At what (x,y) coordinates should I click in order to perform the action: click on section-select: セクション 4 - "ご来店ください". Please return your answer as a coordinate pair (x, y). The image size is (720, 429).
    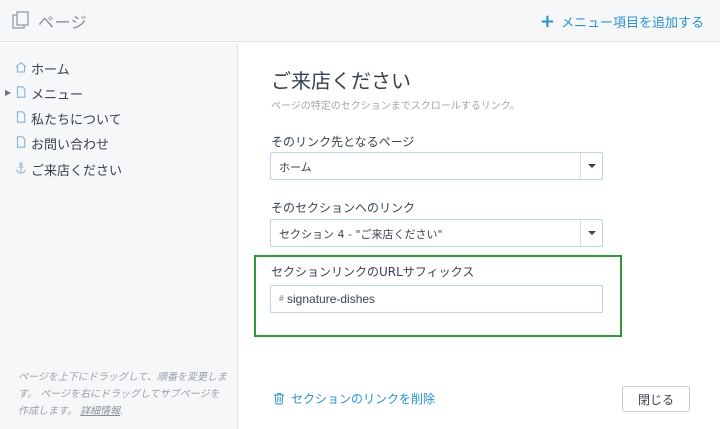
    Looking at the image, I should click on (436, 233).